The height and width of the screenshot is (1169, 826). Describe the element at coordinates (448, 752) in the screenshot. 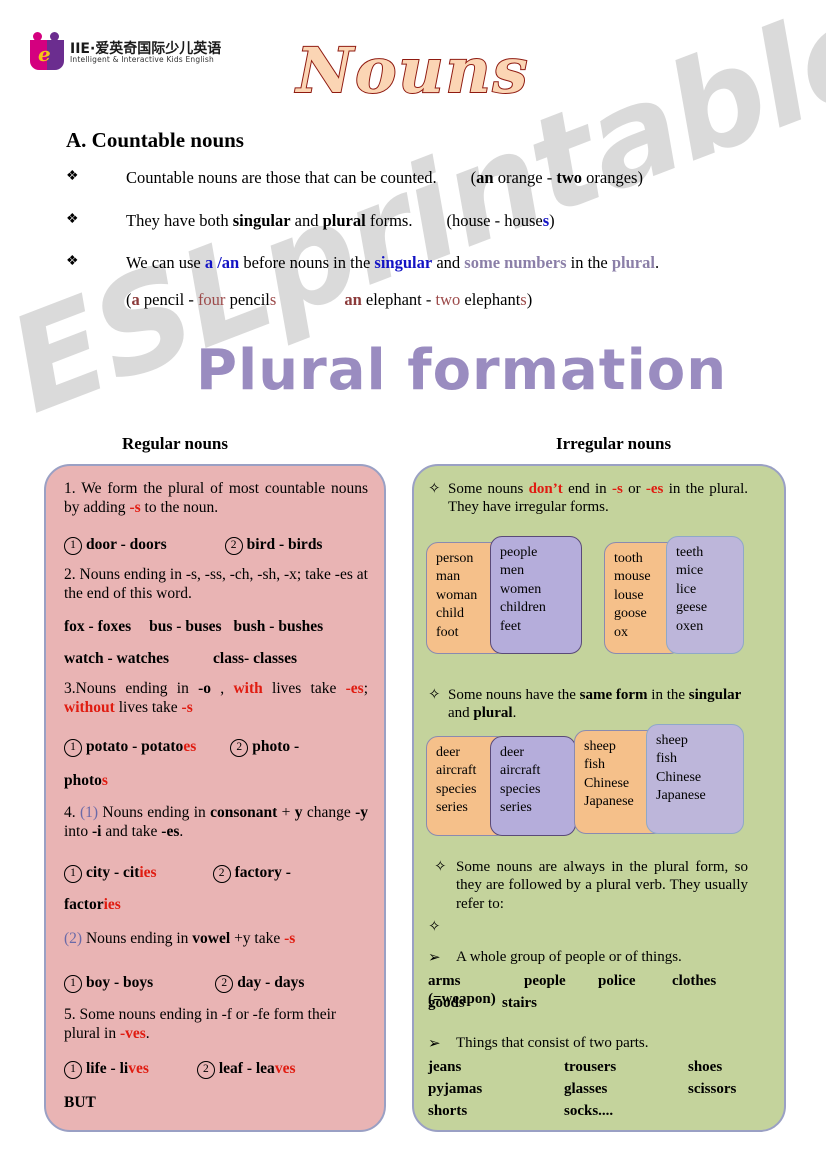

I see `word: deer` at that location.